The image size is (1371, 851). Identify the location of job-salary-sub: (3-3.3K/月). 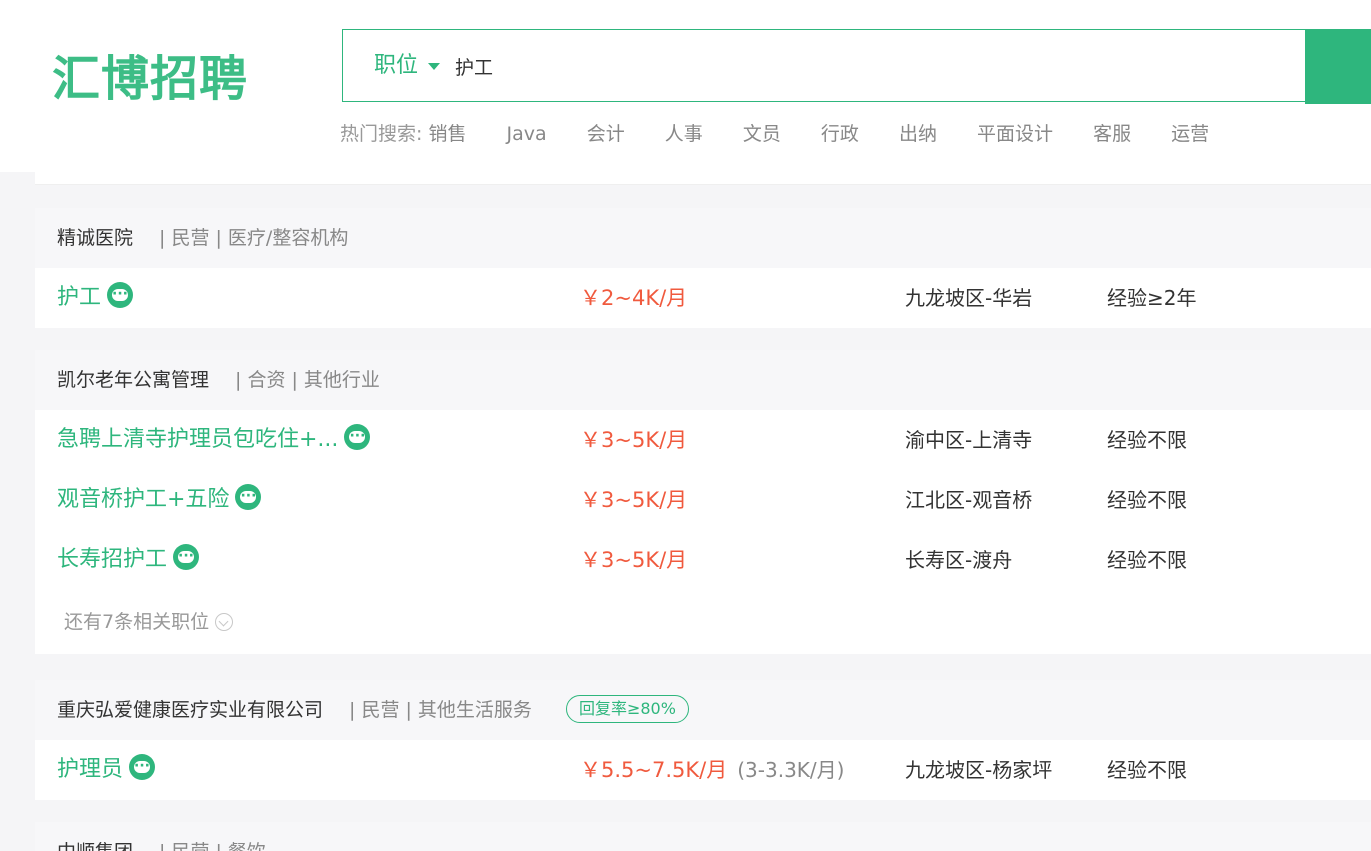
(791, 770).